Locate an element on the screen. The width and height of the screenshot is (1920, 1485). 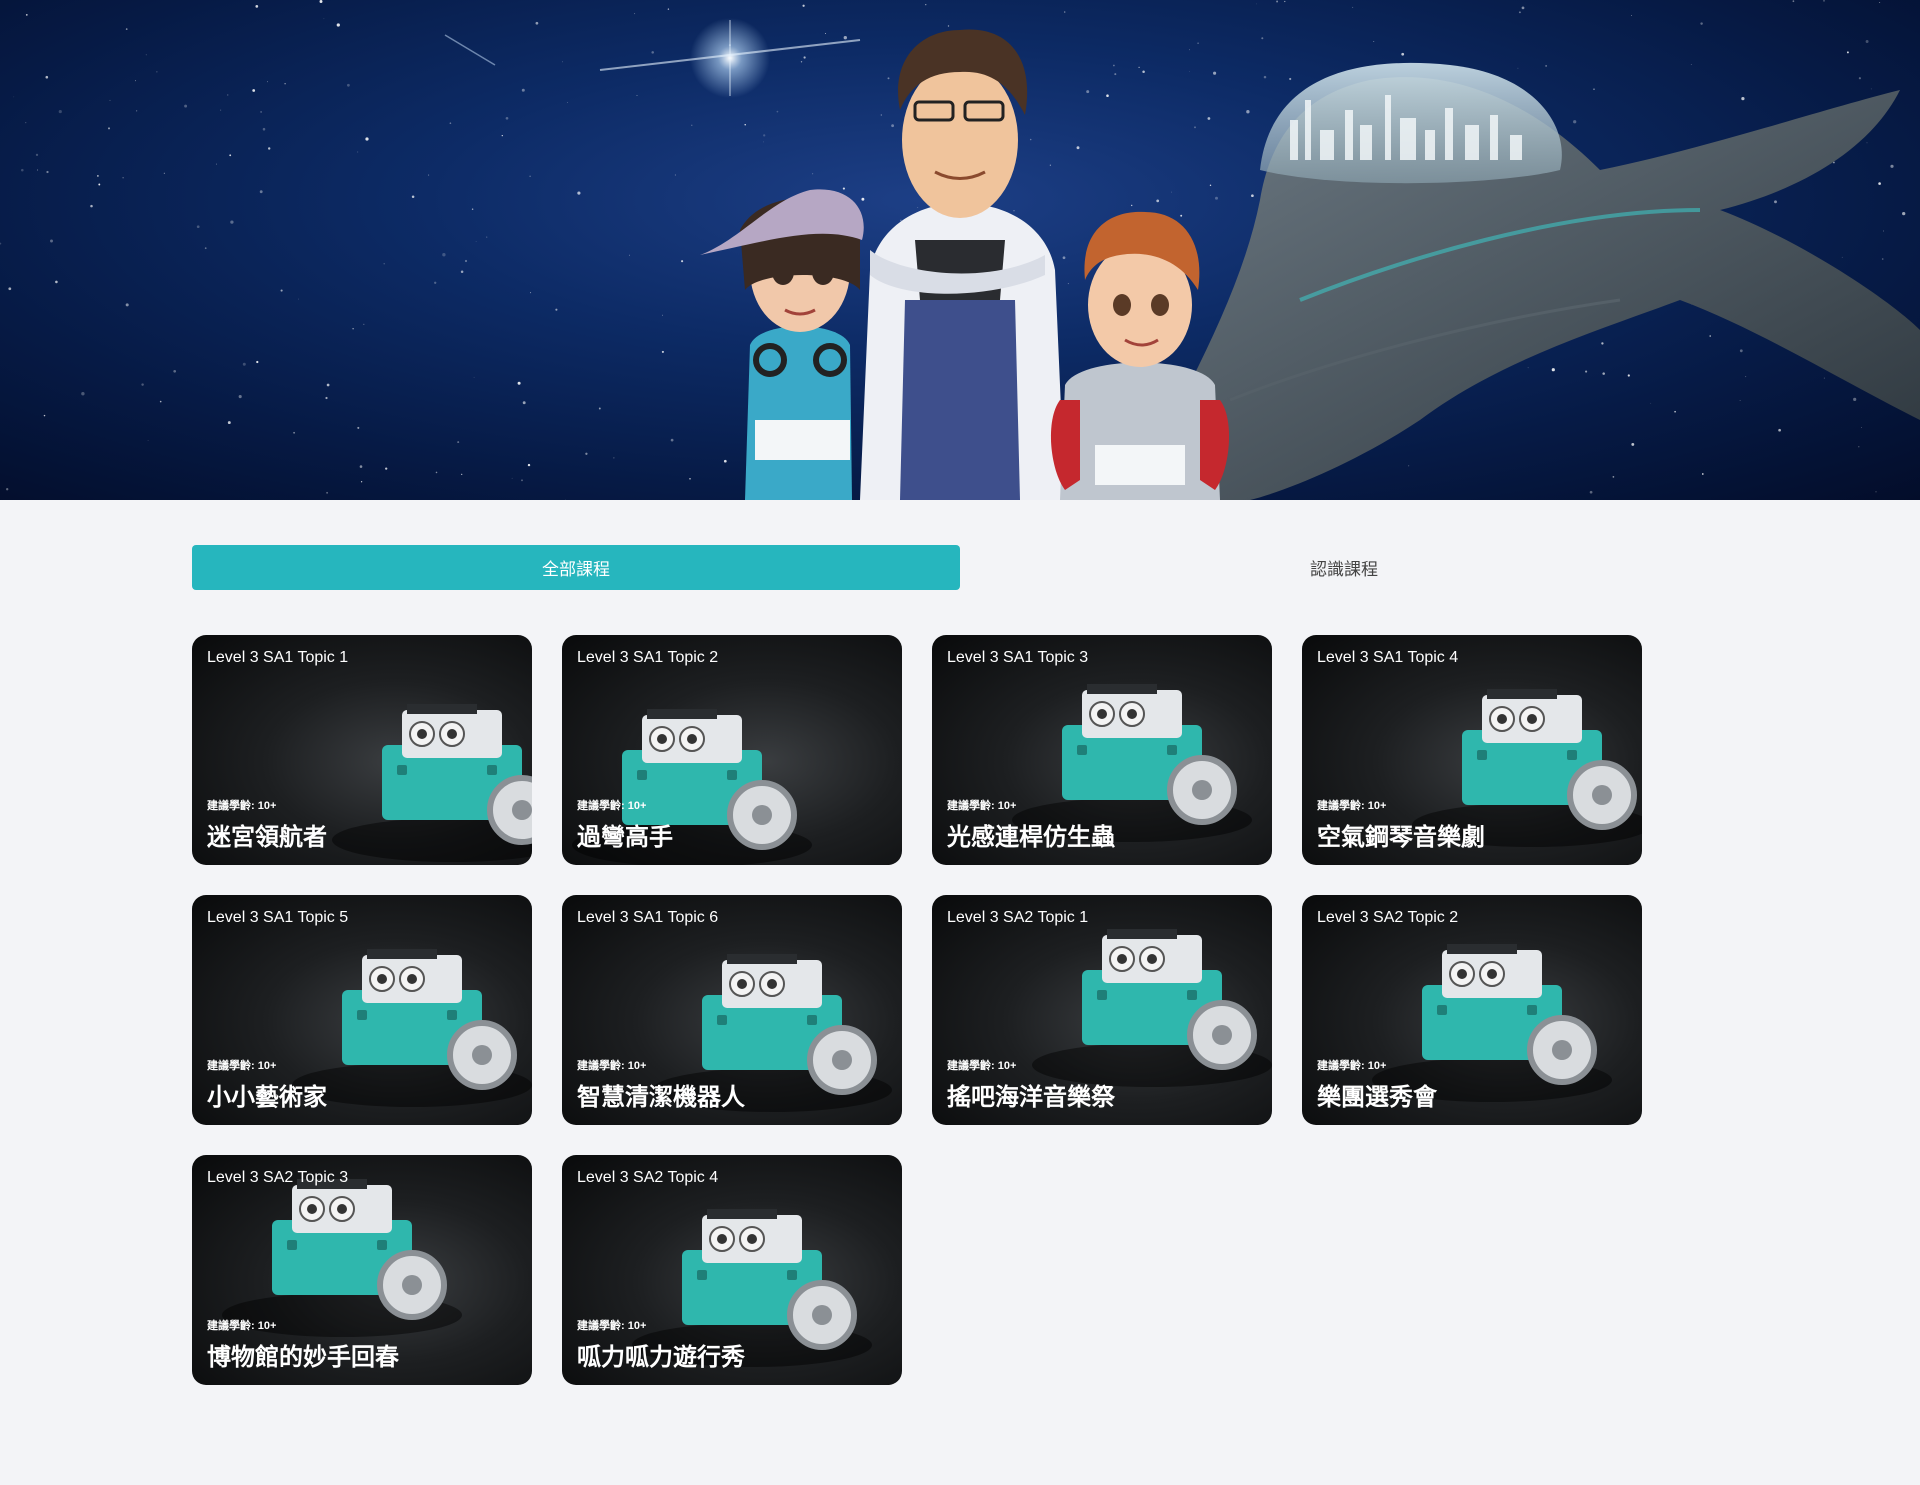
course-topic: Level 3 SA1 Topic 1 is located at coordinates (278, 657).